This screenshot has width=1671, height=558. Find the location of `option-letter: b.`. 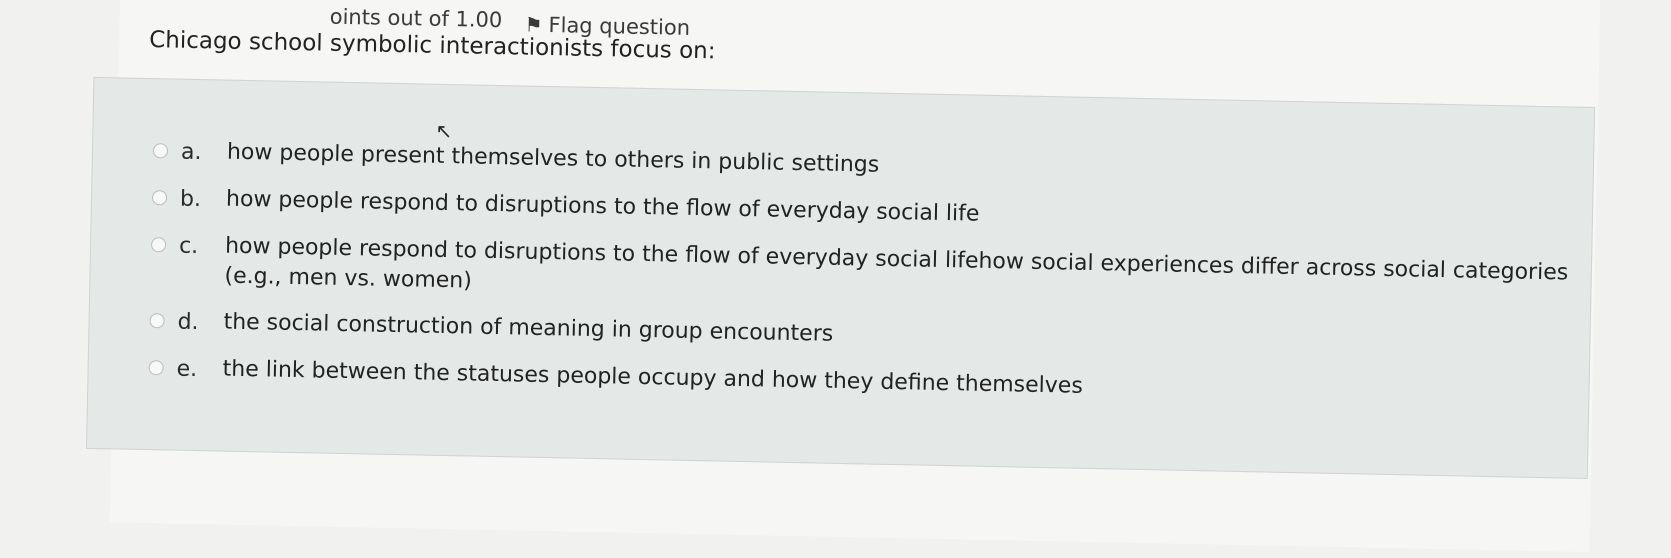

option-letter: b. is located at coordinates (190, 199).